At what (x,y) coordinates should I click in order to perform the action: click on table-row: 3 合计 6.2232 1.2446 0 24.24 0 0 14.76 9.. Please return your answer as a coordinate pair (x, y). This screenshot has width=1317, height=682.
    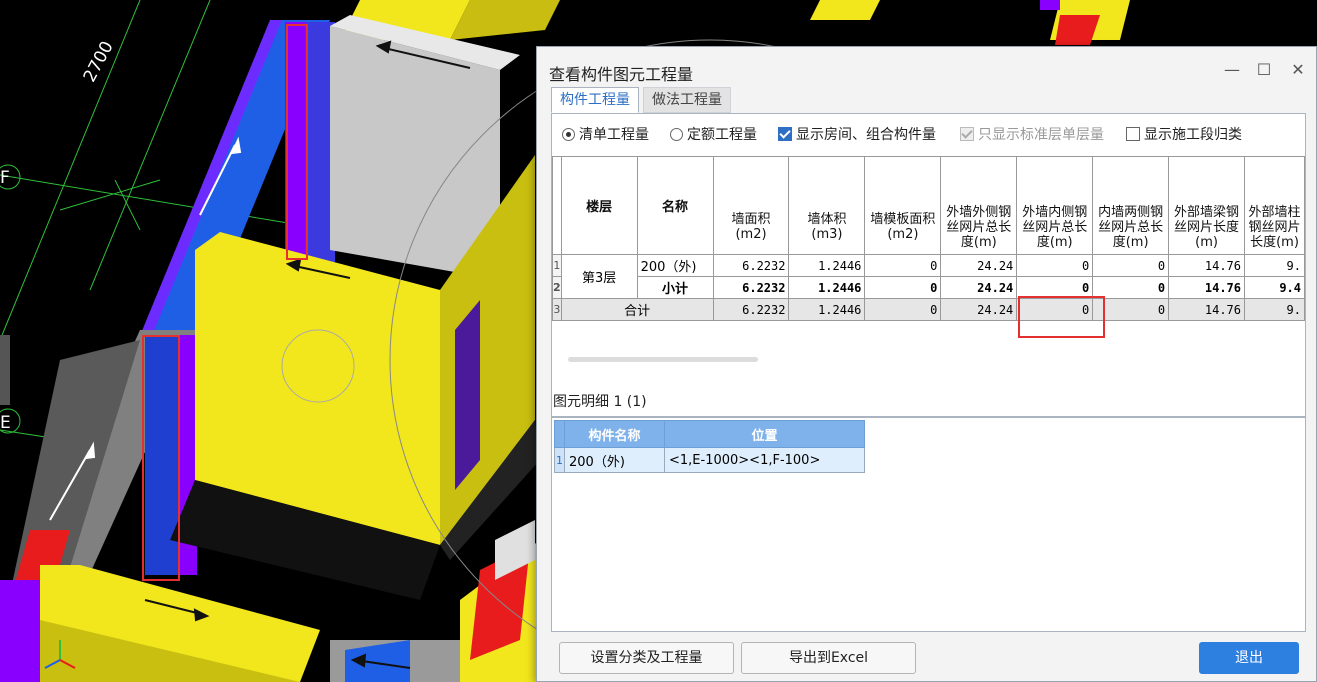
    Looking at the image, I should click on (928, 309).